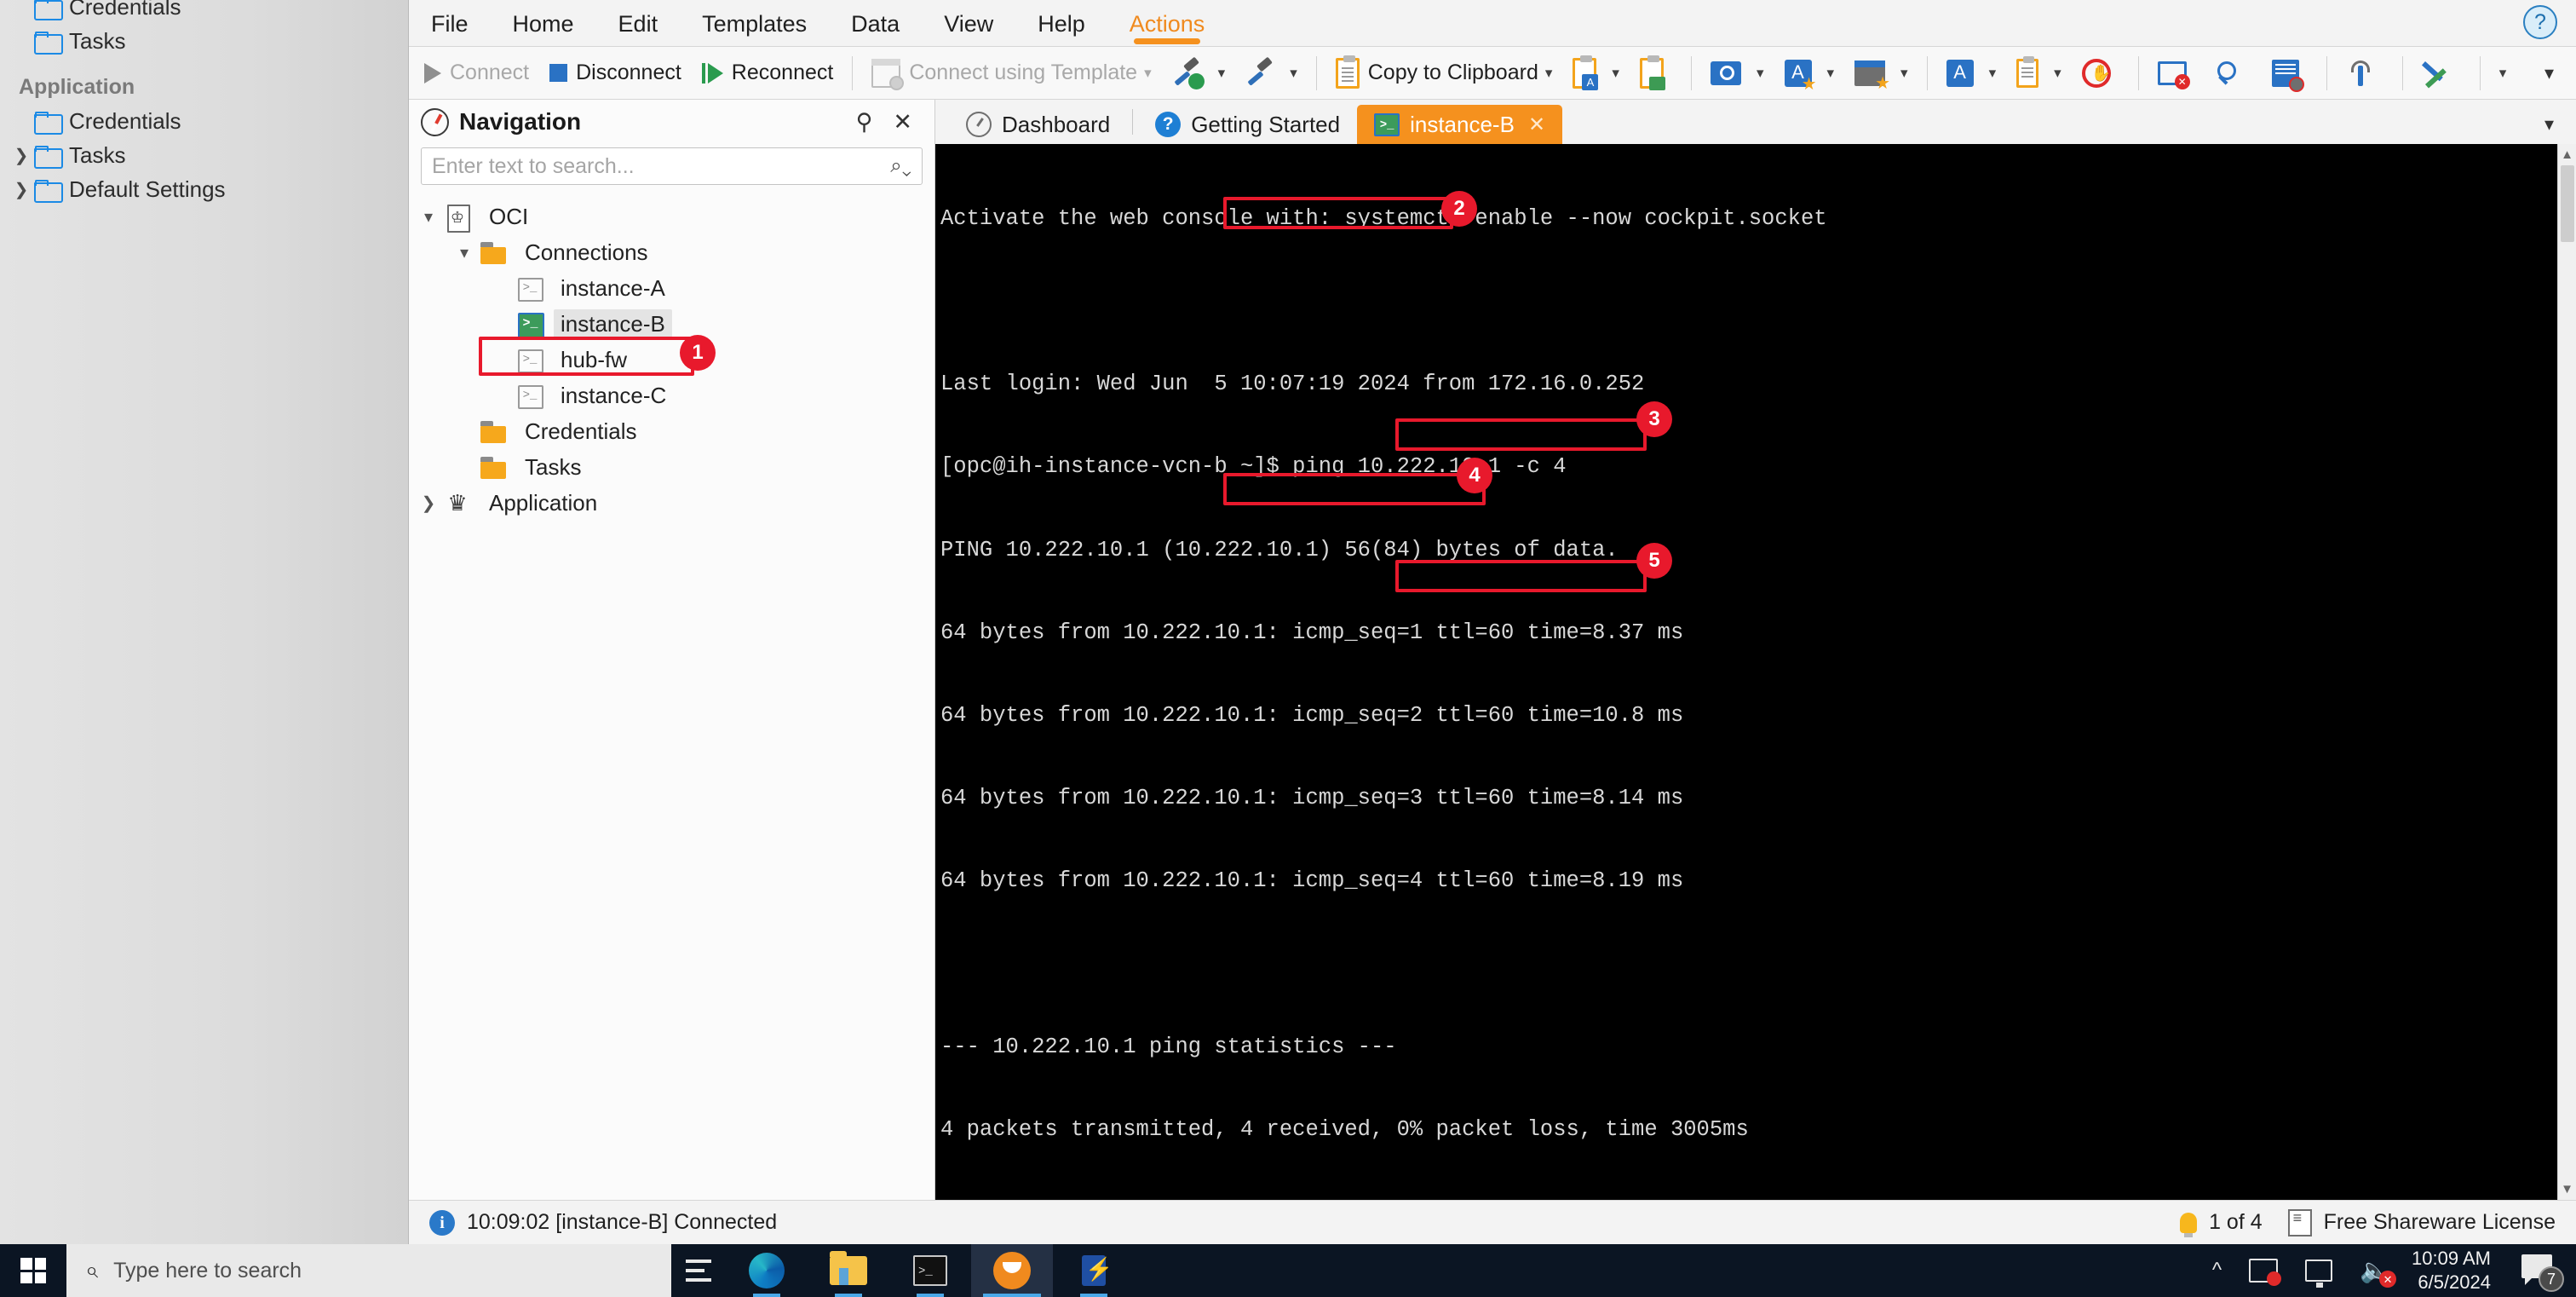  What do you see at coordinates (930, 1270) in the screenshot?
I see `taskbar-app-terminal: >_` at bounding box center [930, 1270].